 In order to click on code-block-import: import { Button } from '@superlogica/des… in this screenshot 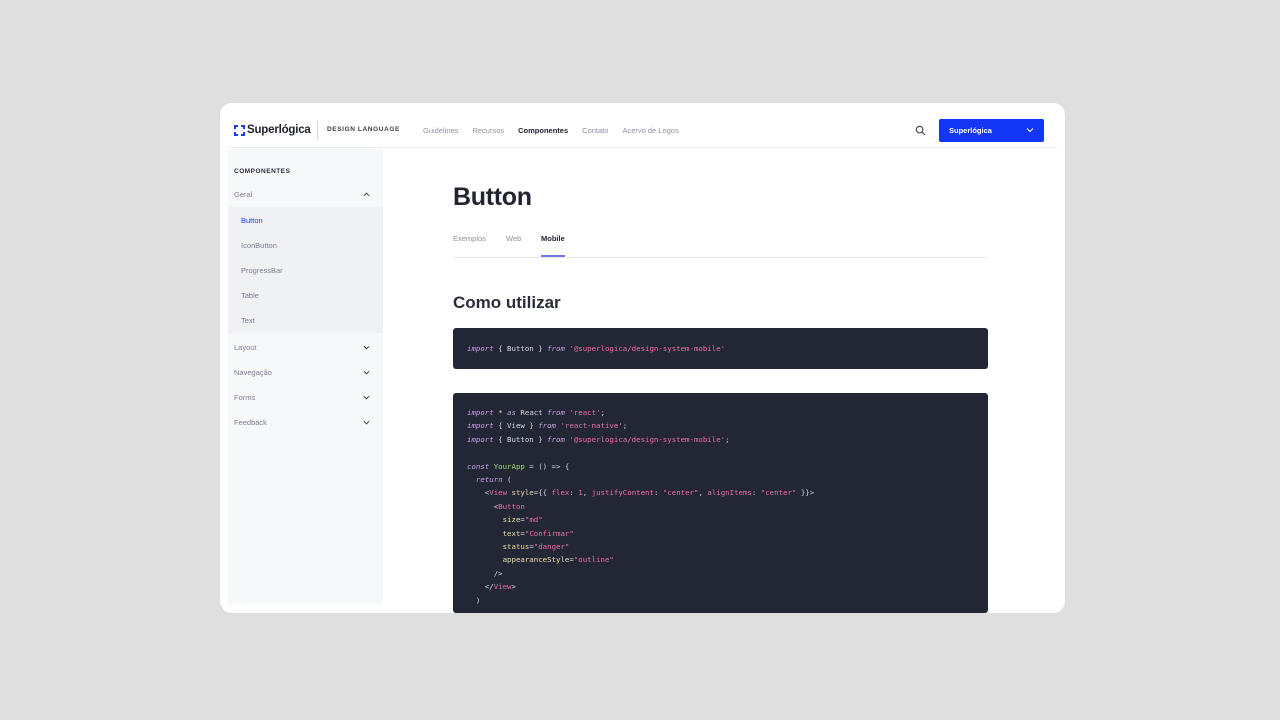, I will do `click(720, 348)`.